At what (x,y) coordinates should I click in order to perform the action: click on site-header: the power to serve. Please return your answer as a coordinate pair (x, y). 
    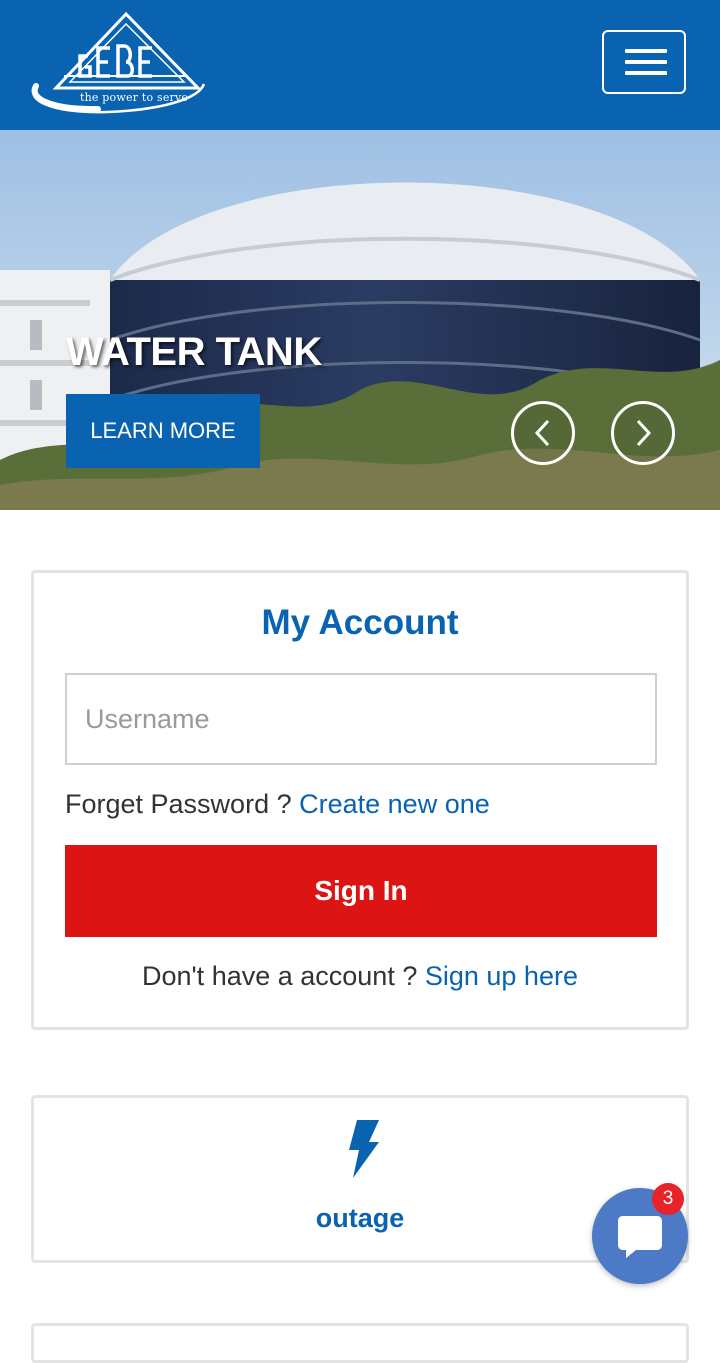
    Looking at the image, I should click on (360, 65).